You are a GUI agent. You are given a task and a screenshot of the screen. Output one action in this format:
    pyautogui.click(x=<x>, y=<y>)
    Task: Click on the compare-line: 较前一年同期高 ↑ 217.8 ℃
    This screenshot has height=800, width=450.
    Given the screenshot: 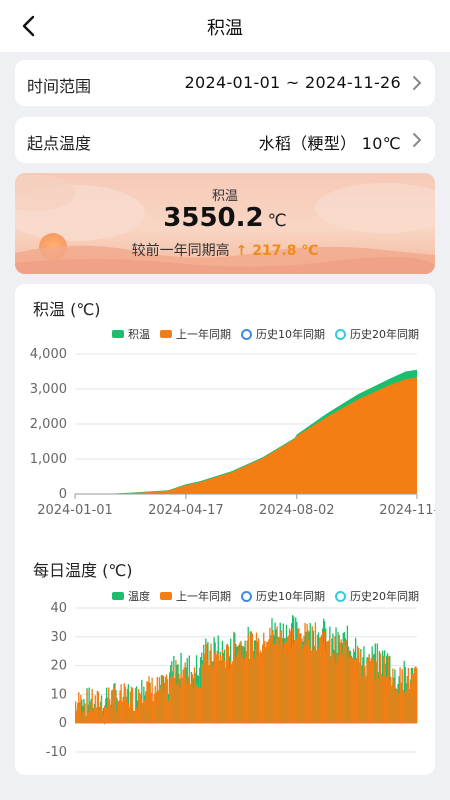 What is the action you would take?
    pyautogui.click(x=225, y=250)
    